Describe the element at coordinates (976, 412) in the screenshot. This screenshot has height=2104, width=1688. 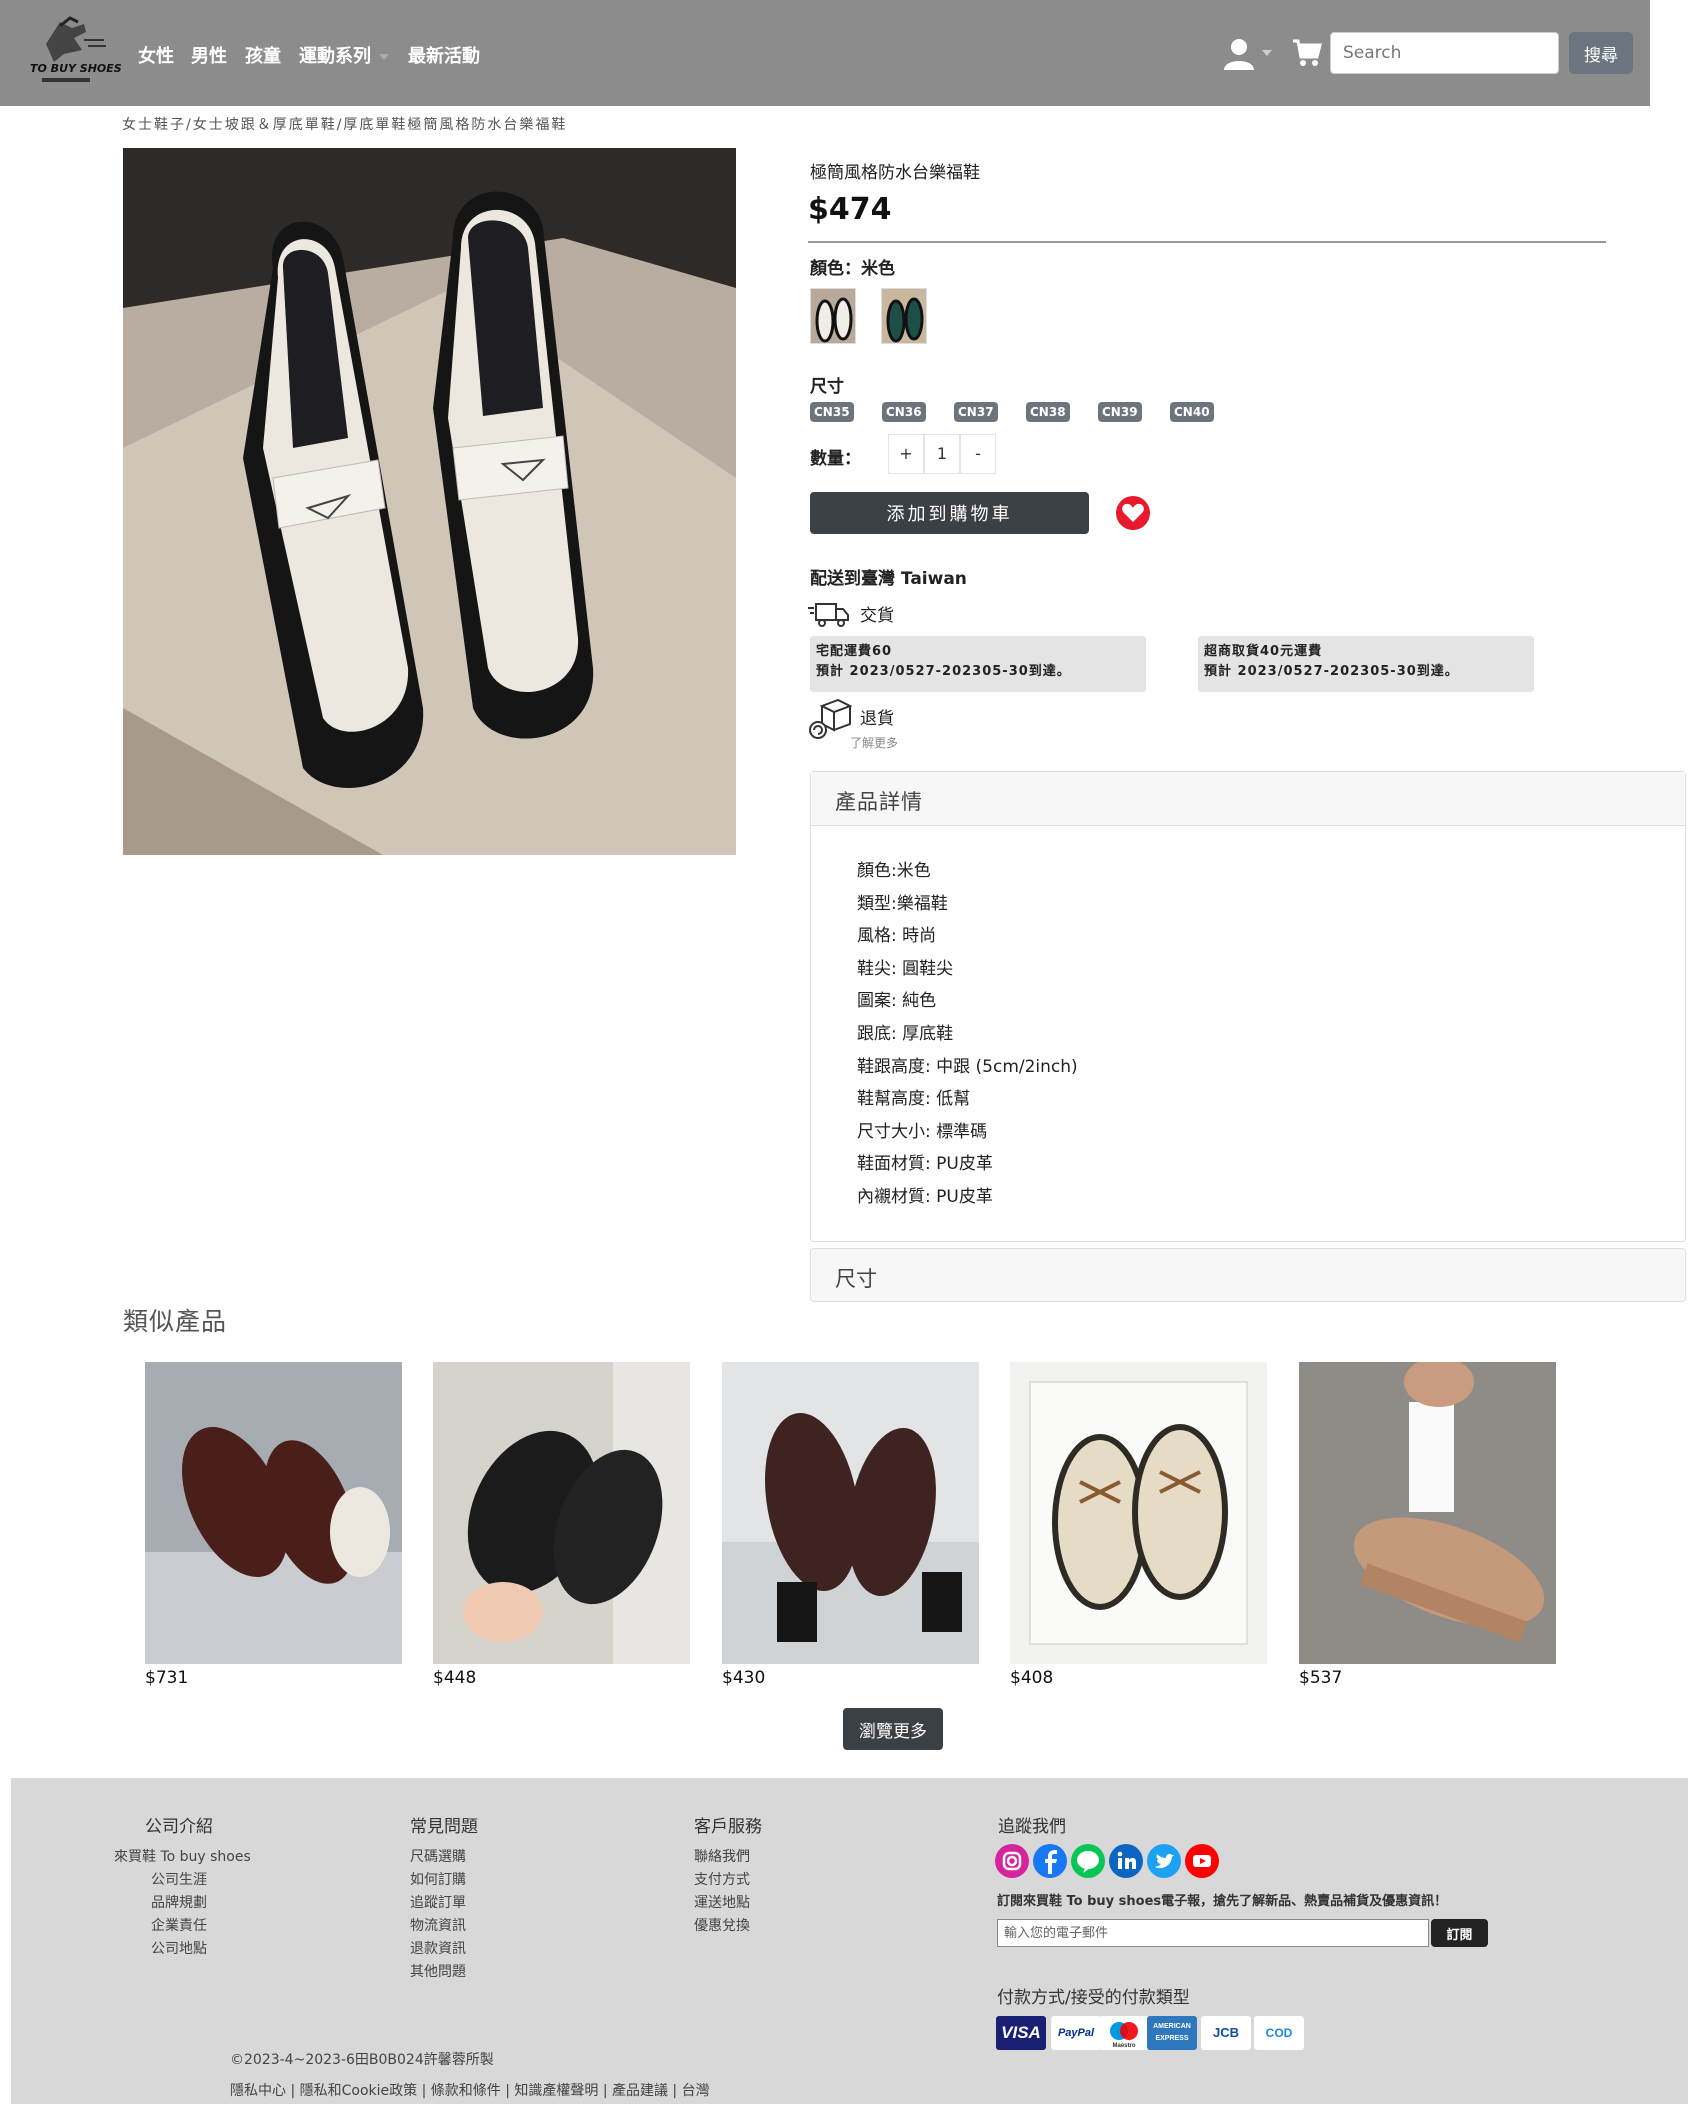
I see `size-option: CN37` at that location.